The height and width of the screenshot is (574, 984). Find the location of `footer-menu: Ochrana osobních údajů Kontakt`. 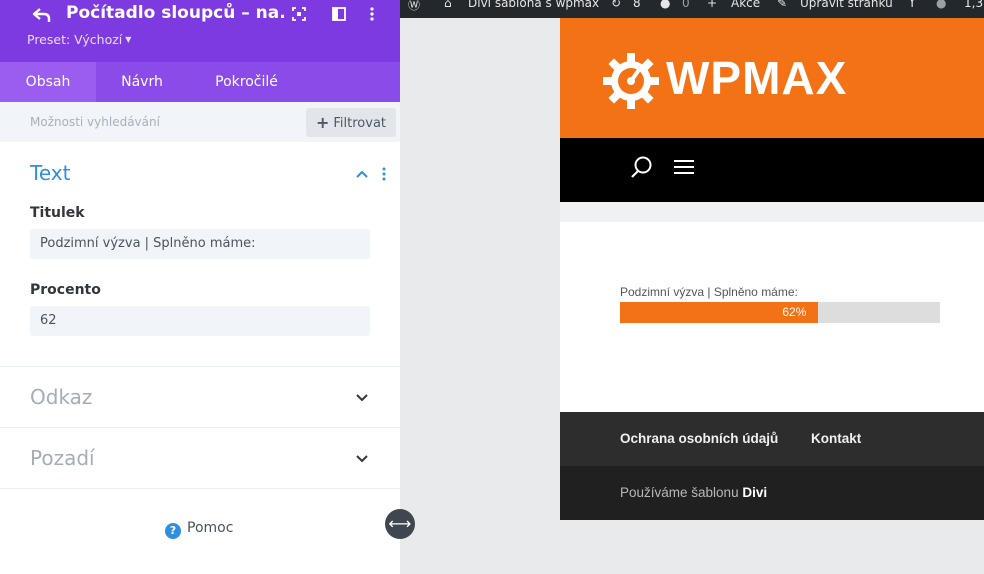

footer-menu: Ochrana osobních údajů Kontakt is located at coordinates (772, 439).